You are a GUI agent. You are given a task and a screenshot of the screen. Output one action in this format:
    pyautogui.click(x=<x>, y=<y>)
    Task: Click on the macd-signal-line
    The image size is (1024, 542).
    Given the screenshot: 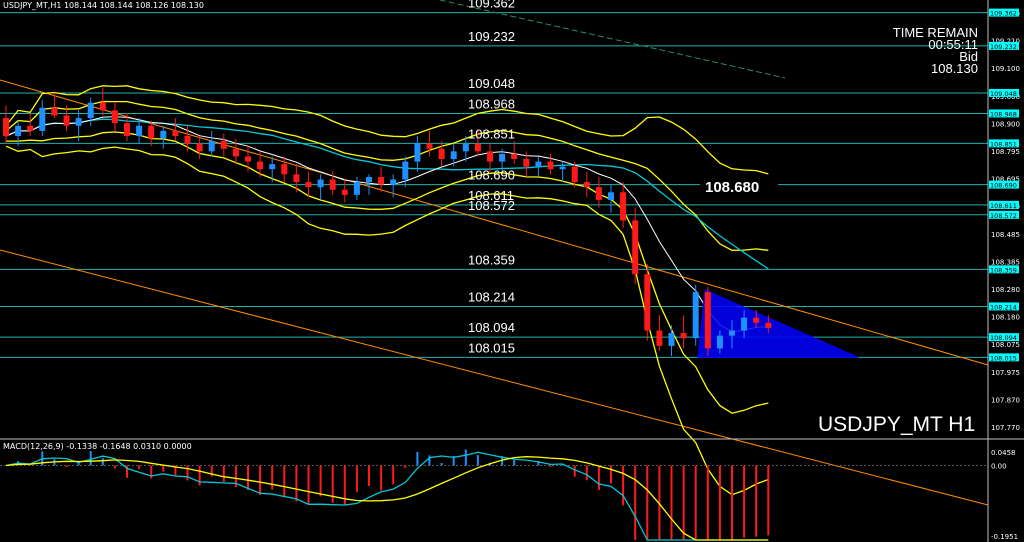 What is the action you would take?
    pyautogui.click(x=387, y=498)
    